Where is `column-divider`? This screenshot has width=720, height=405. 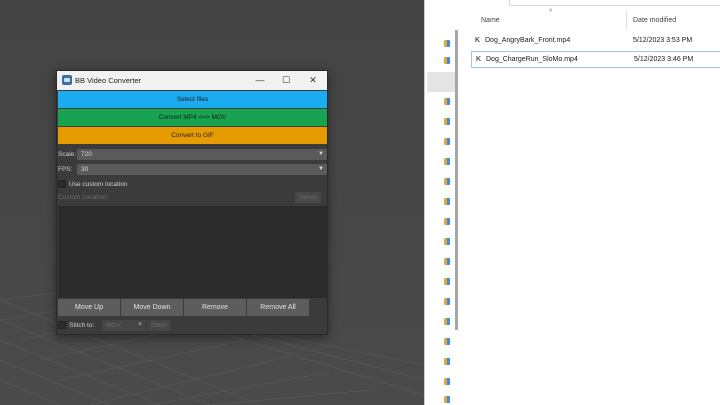 column-divider is located at coordinates (626, 20).